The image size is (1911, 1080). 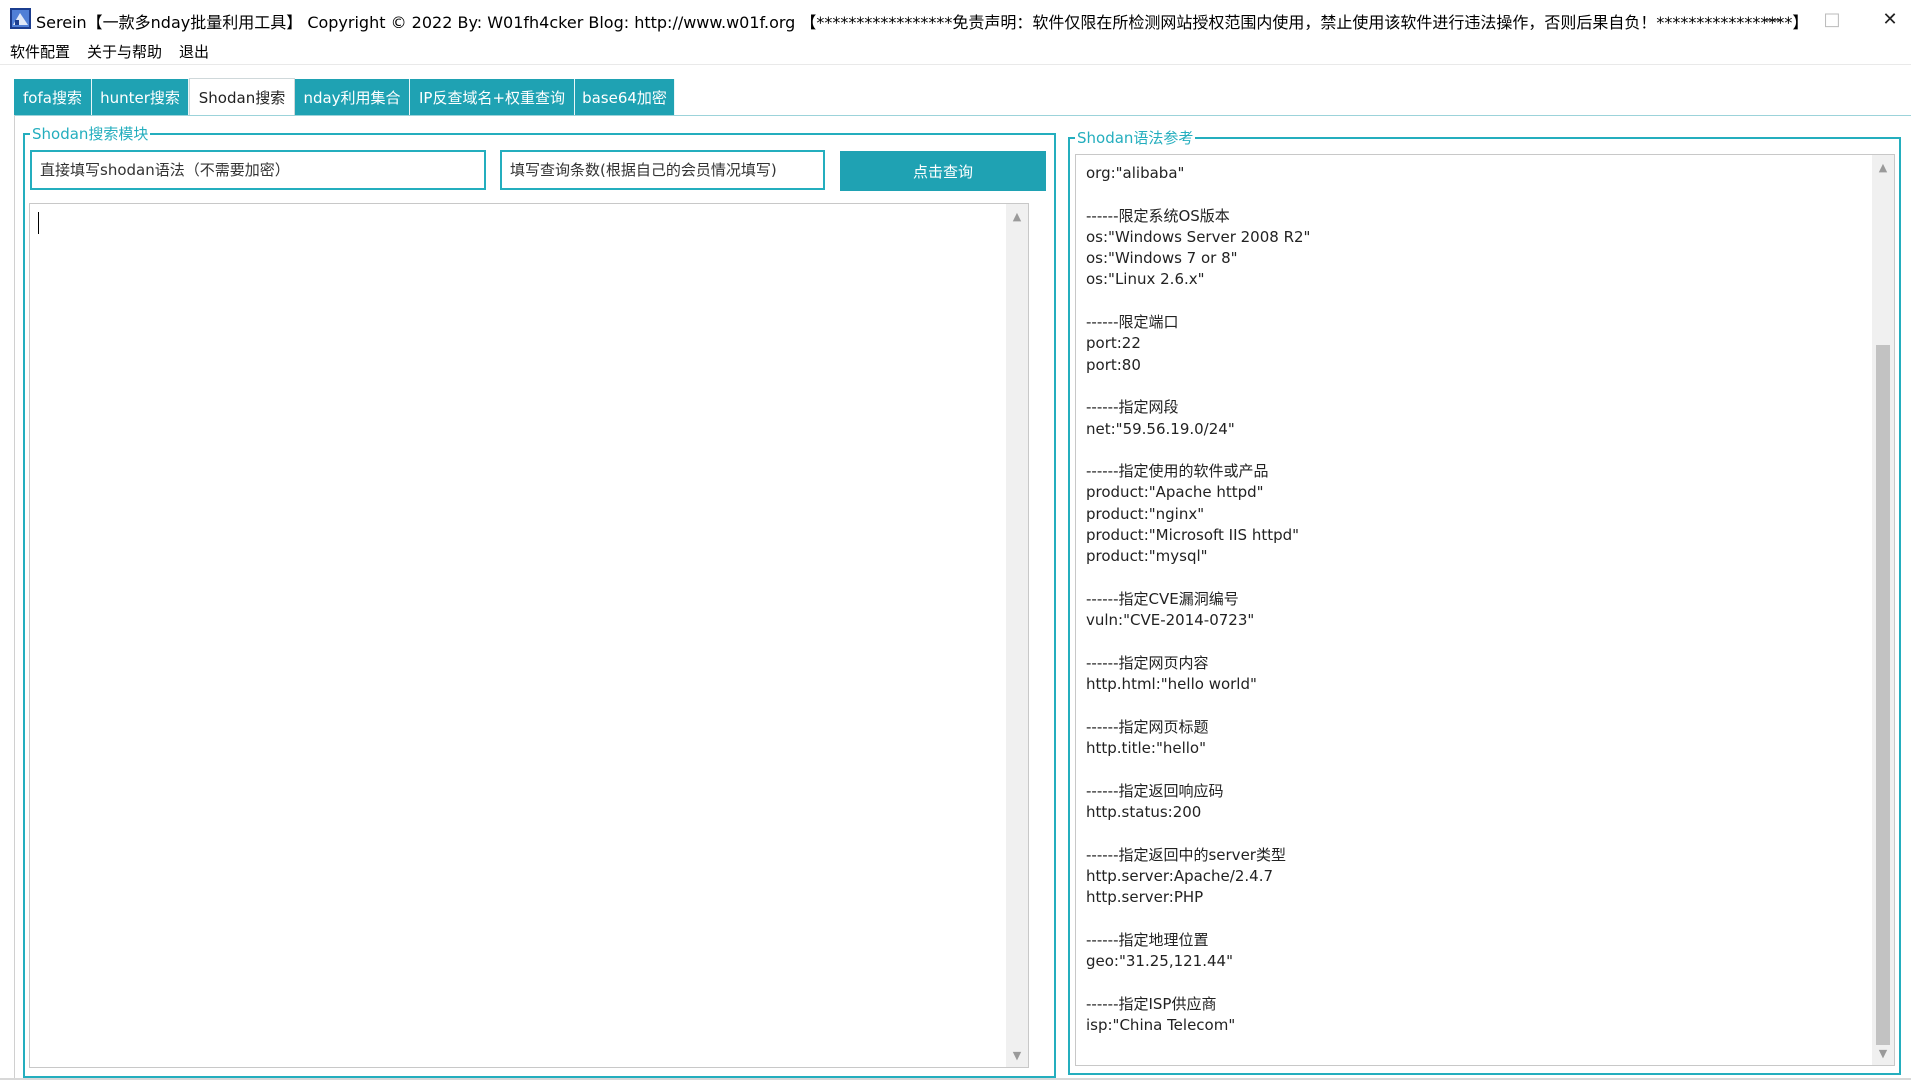 What do you see at coordinates (352, 97) in the screenshot?
I see `tab-nday-exploits: nday利用集合` at bounding box center [352, 97].